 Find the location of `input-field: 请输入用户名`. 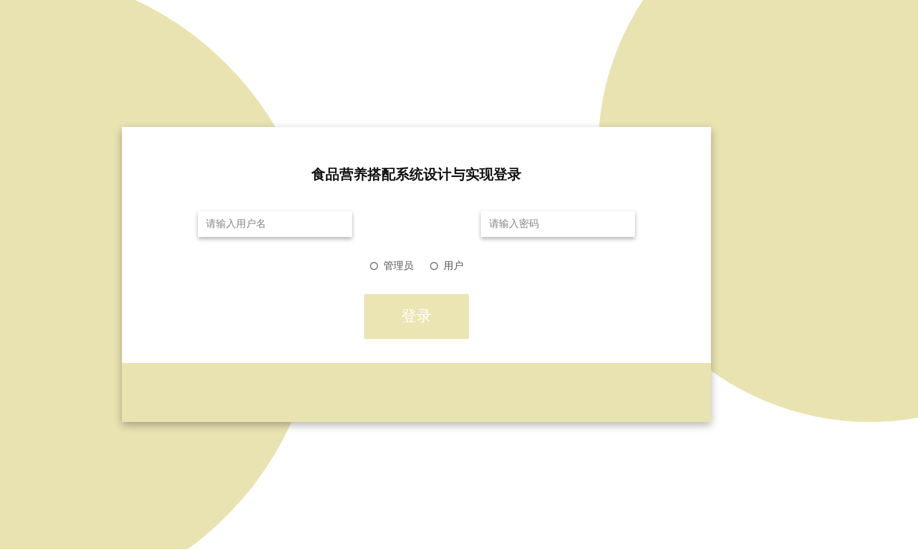

input-field: 请输入用户名 is located at coordinates (275, 224).